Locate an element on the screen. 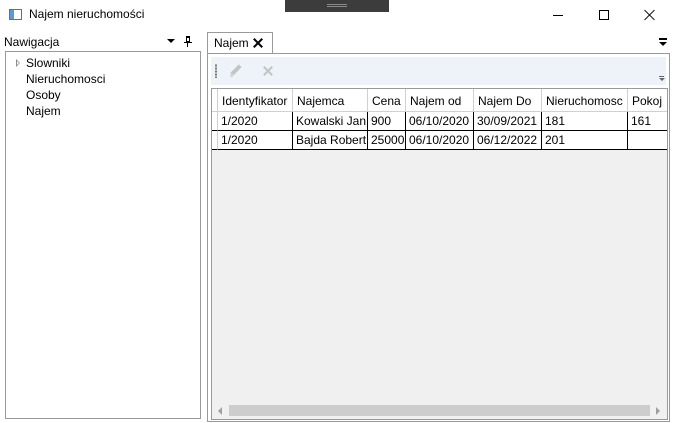 The image size is (673, 423). table-cell: Bajda Robert is located at coordinates (330, 140).